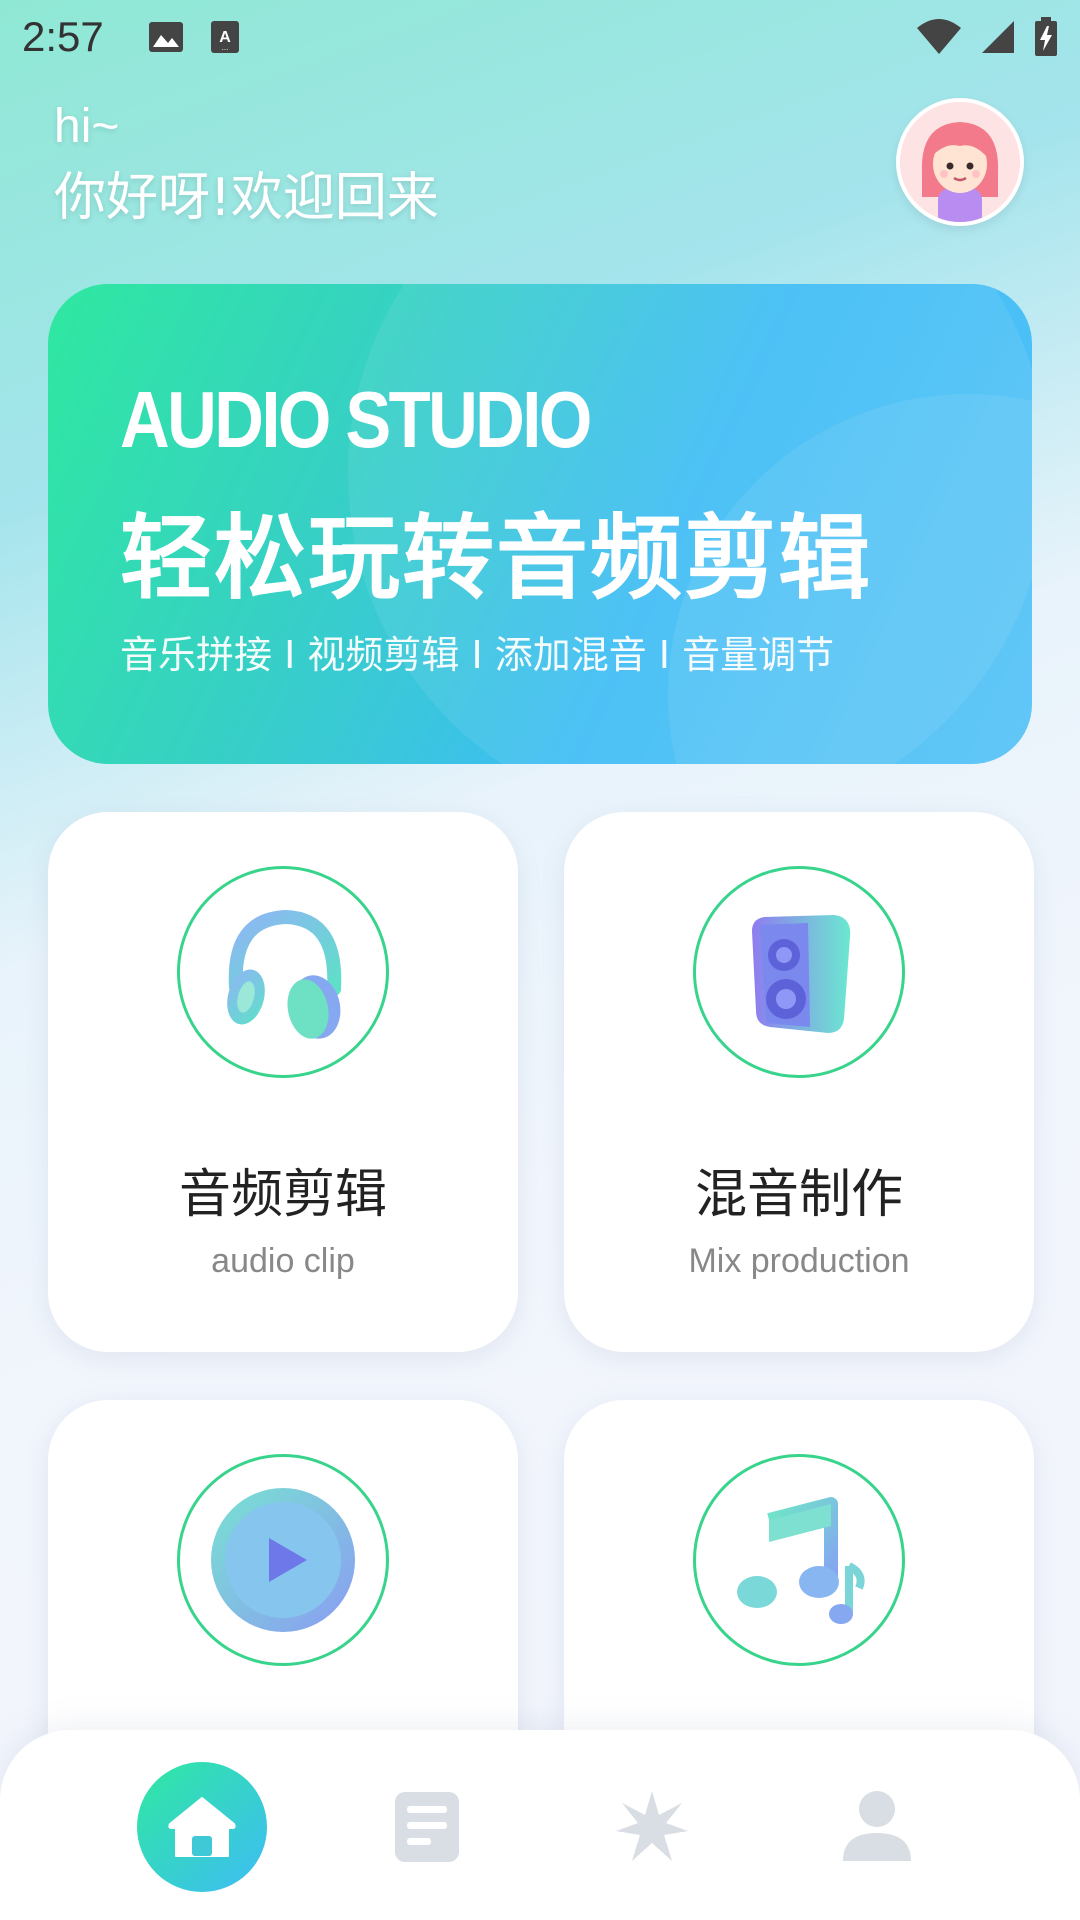  Describe the element at coordinates (801, 974) in the screenshot. I see `speaker-icon` at that location.